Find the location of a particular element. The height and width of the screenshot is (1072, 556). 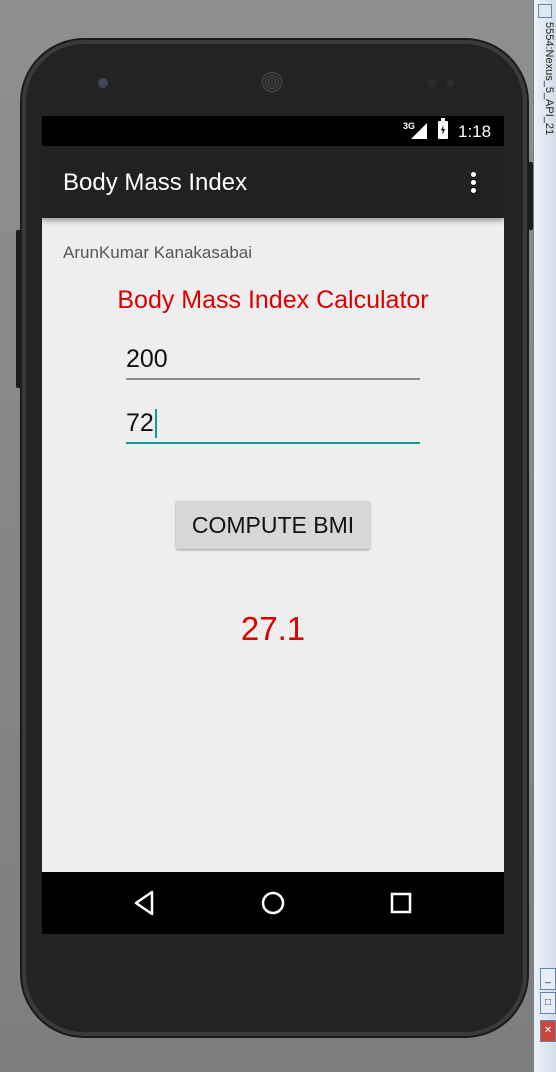

bmi-result: 27.1 is located at coordinates (273, 628).